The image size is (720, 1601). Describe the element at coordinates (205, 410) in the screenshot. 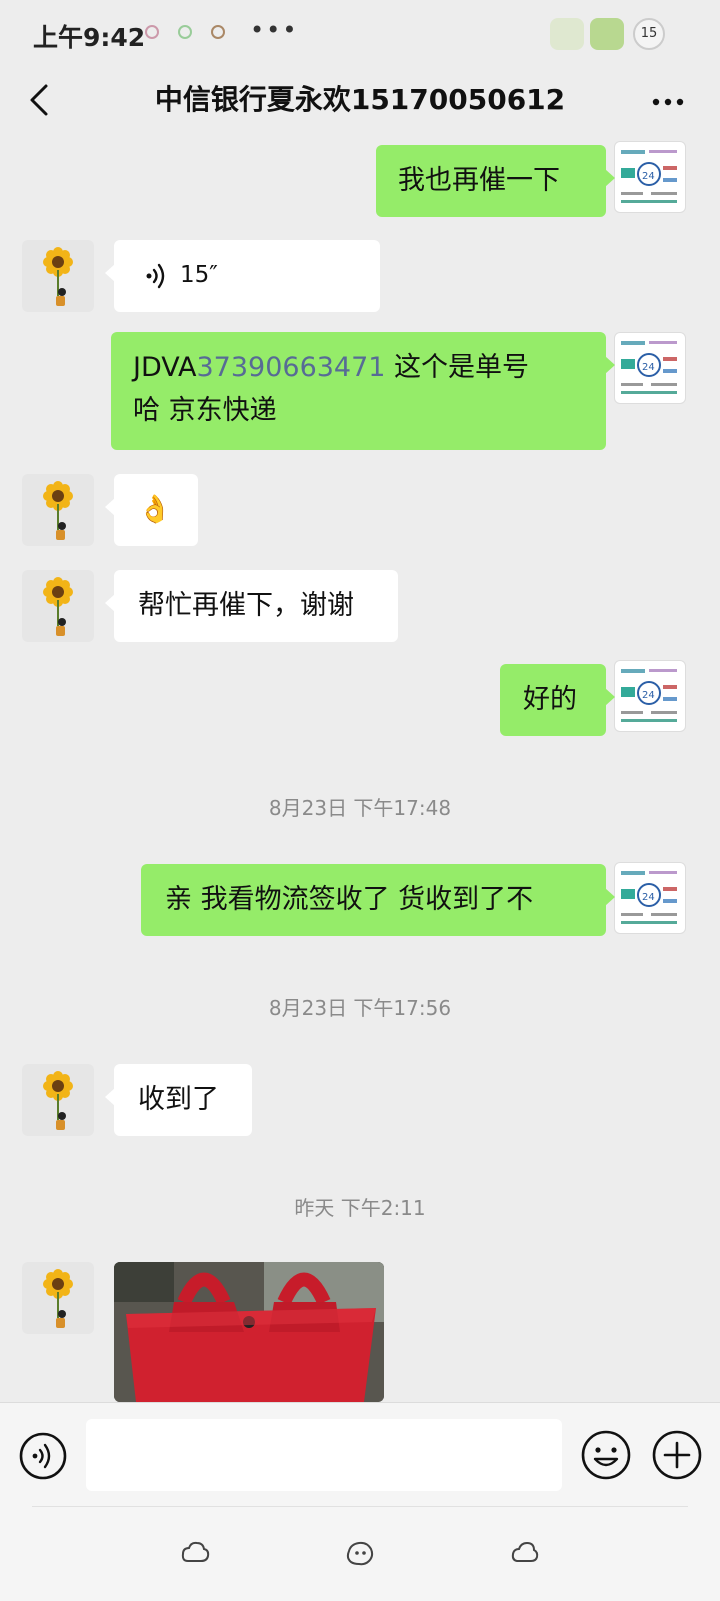

I see `message-text: 哈 京东快递` at that location.